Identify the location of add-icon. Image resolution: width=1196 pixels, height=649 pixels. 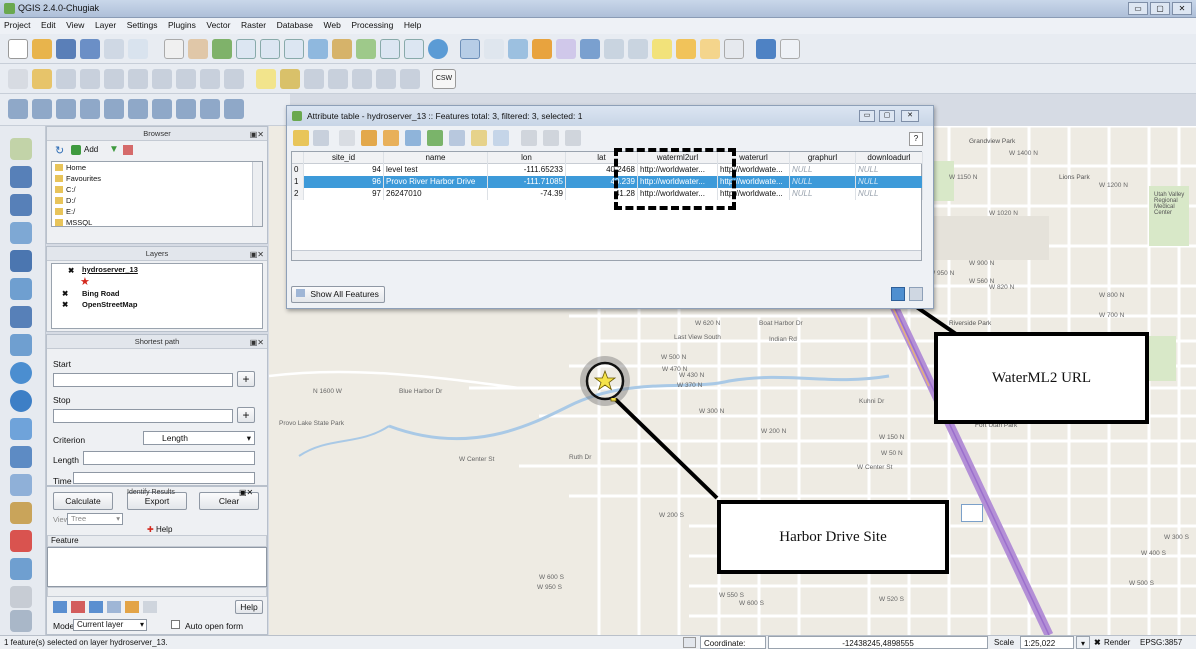
(76, 150).